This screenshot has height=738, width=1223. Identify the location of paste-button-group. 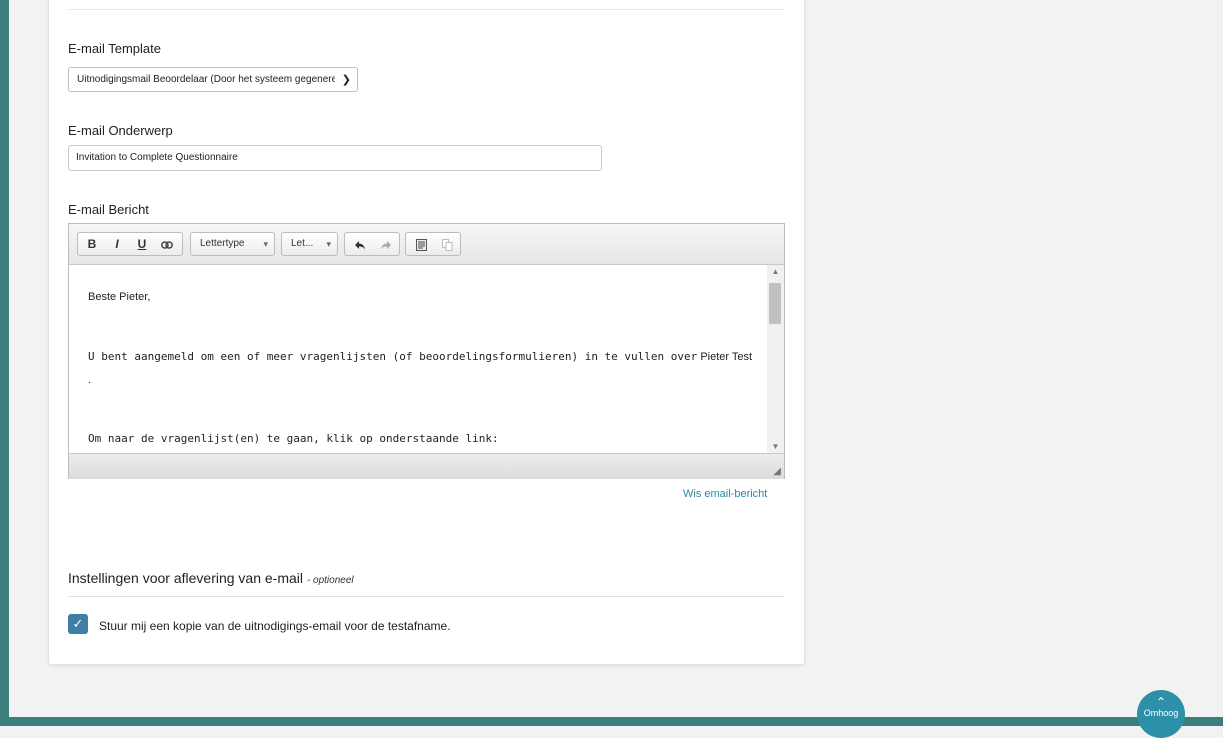
(433, 244).